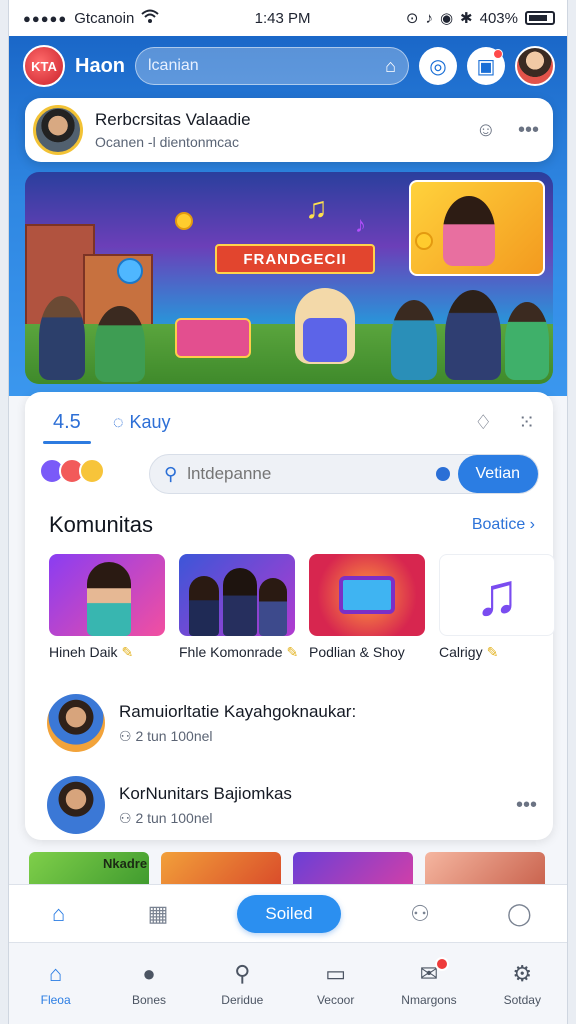 The image size is (576, 1024). What do you see at coordinates (497, 474) in the screenshot?
I see `search-button: Vetian` at bounding box center [497, 474].